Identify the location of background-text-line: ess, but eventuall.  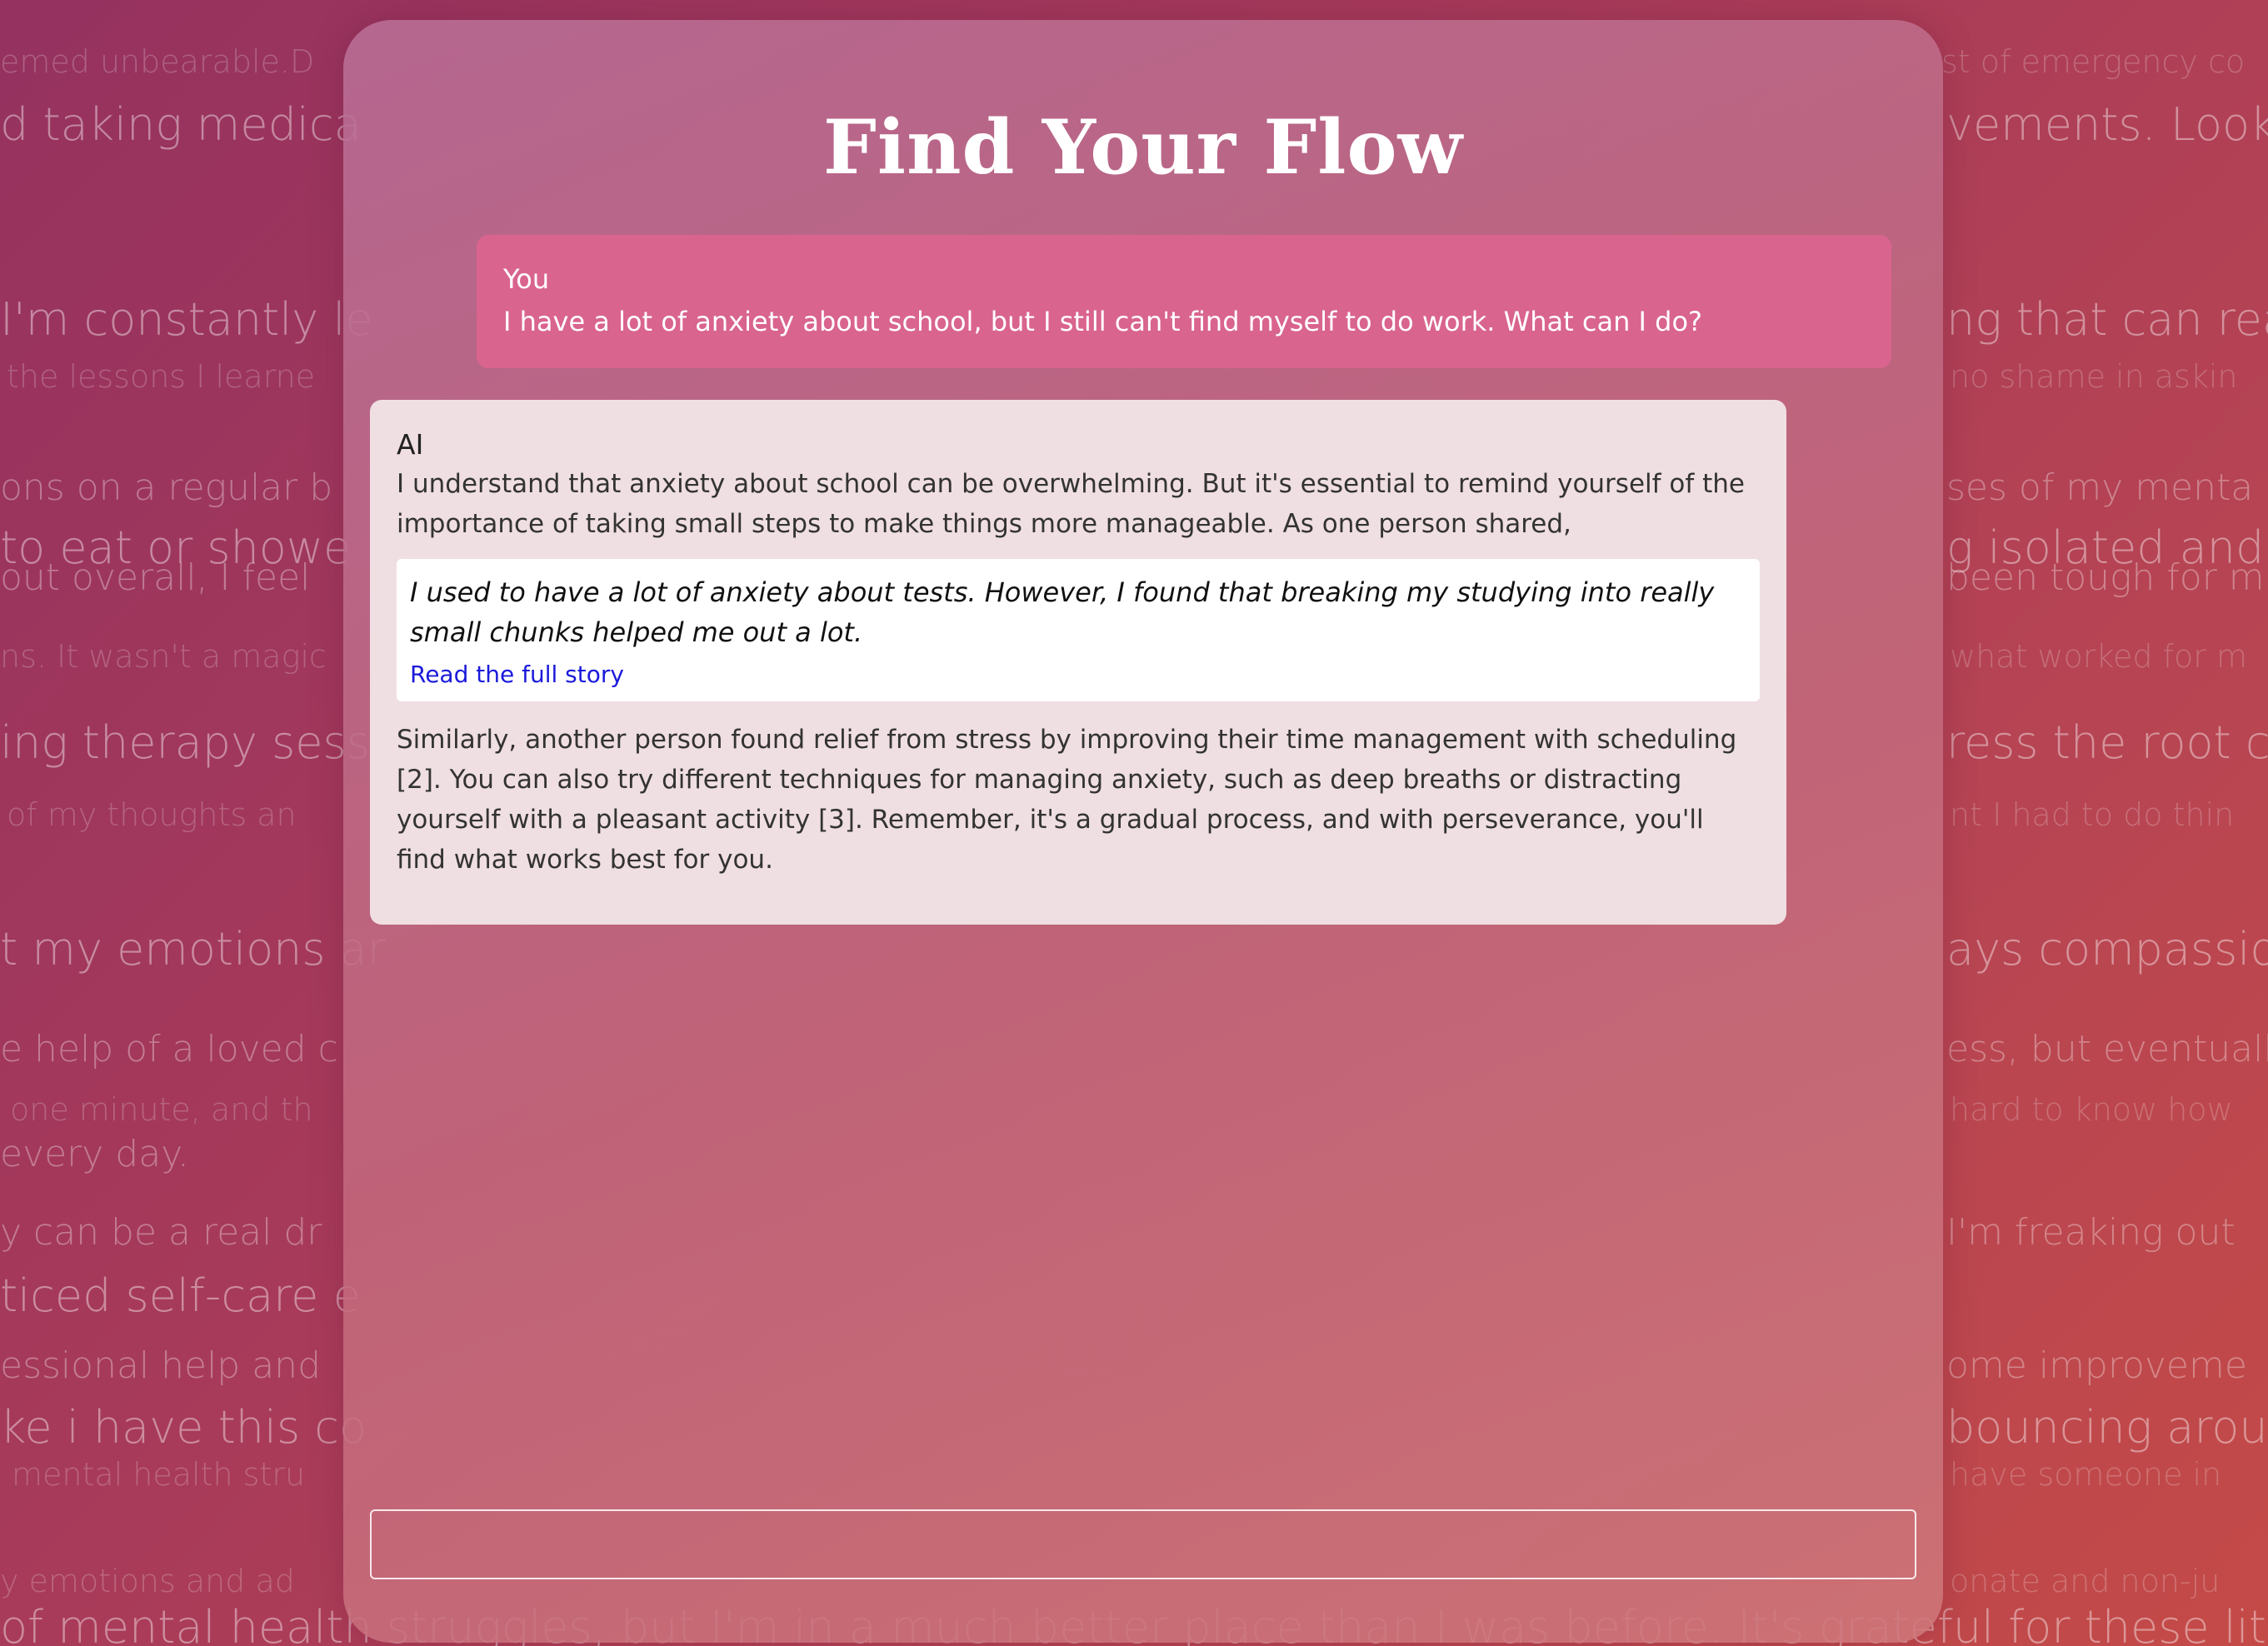
(2107, 1049).